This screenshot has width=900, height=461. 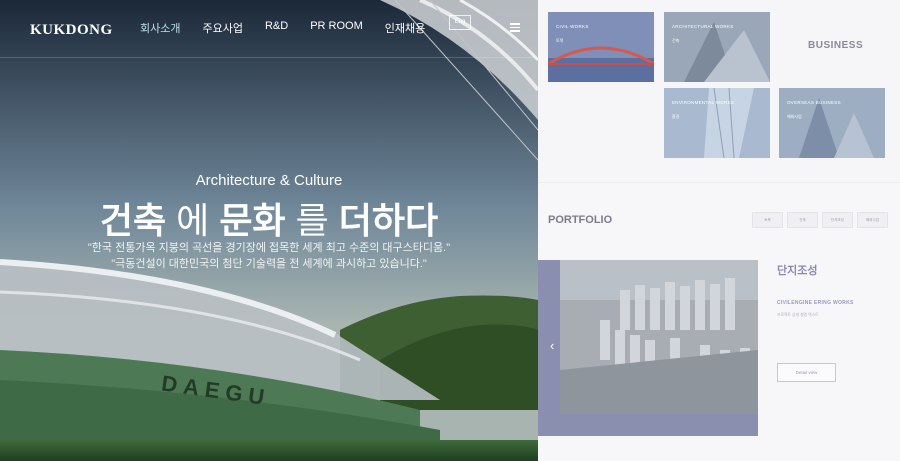 I want to click on business-card-environmental: ENVIRONMENTAL WORKS 환경, so click(x=717, y=123).